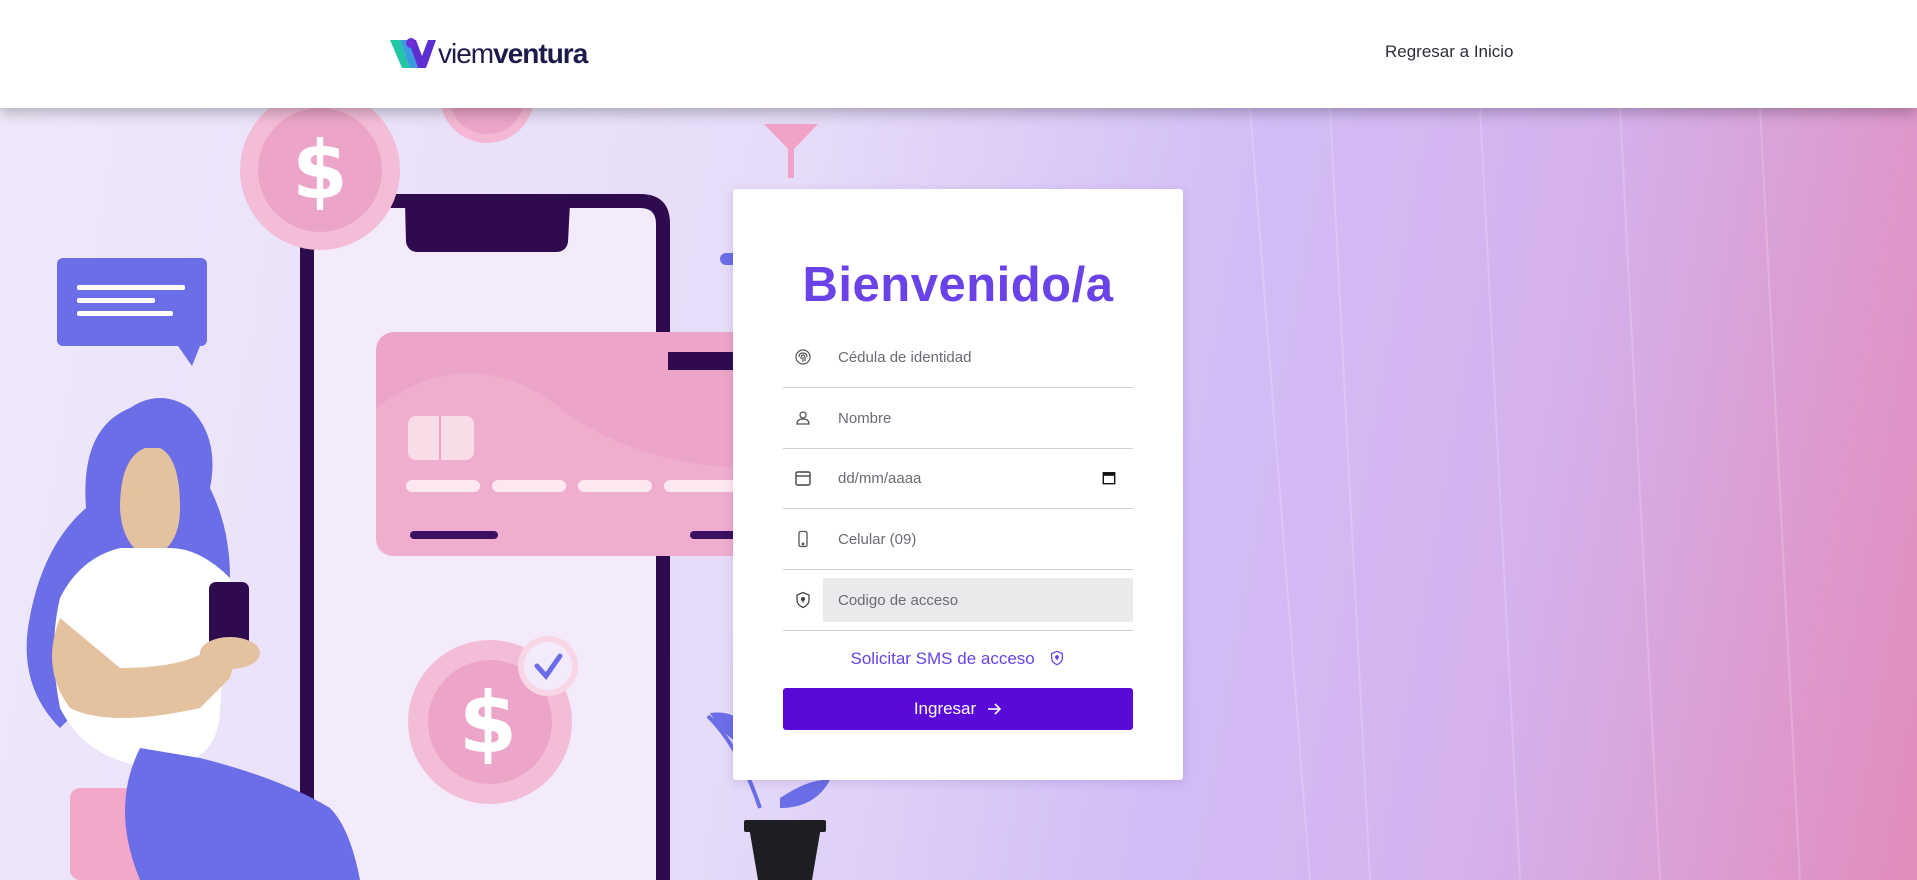  Describe the element at coordinates (958, 54) in the screenshot. I see `top-header: viemventura Regresar a Inicio` at that location.